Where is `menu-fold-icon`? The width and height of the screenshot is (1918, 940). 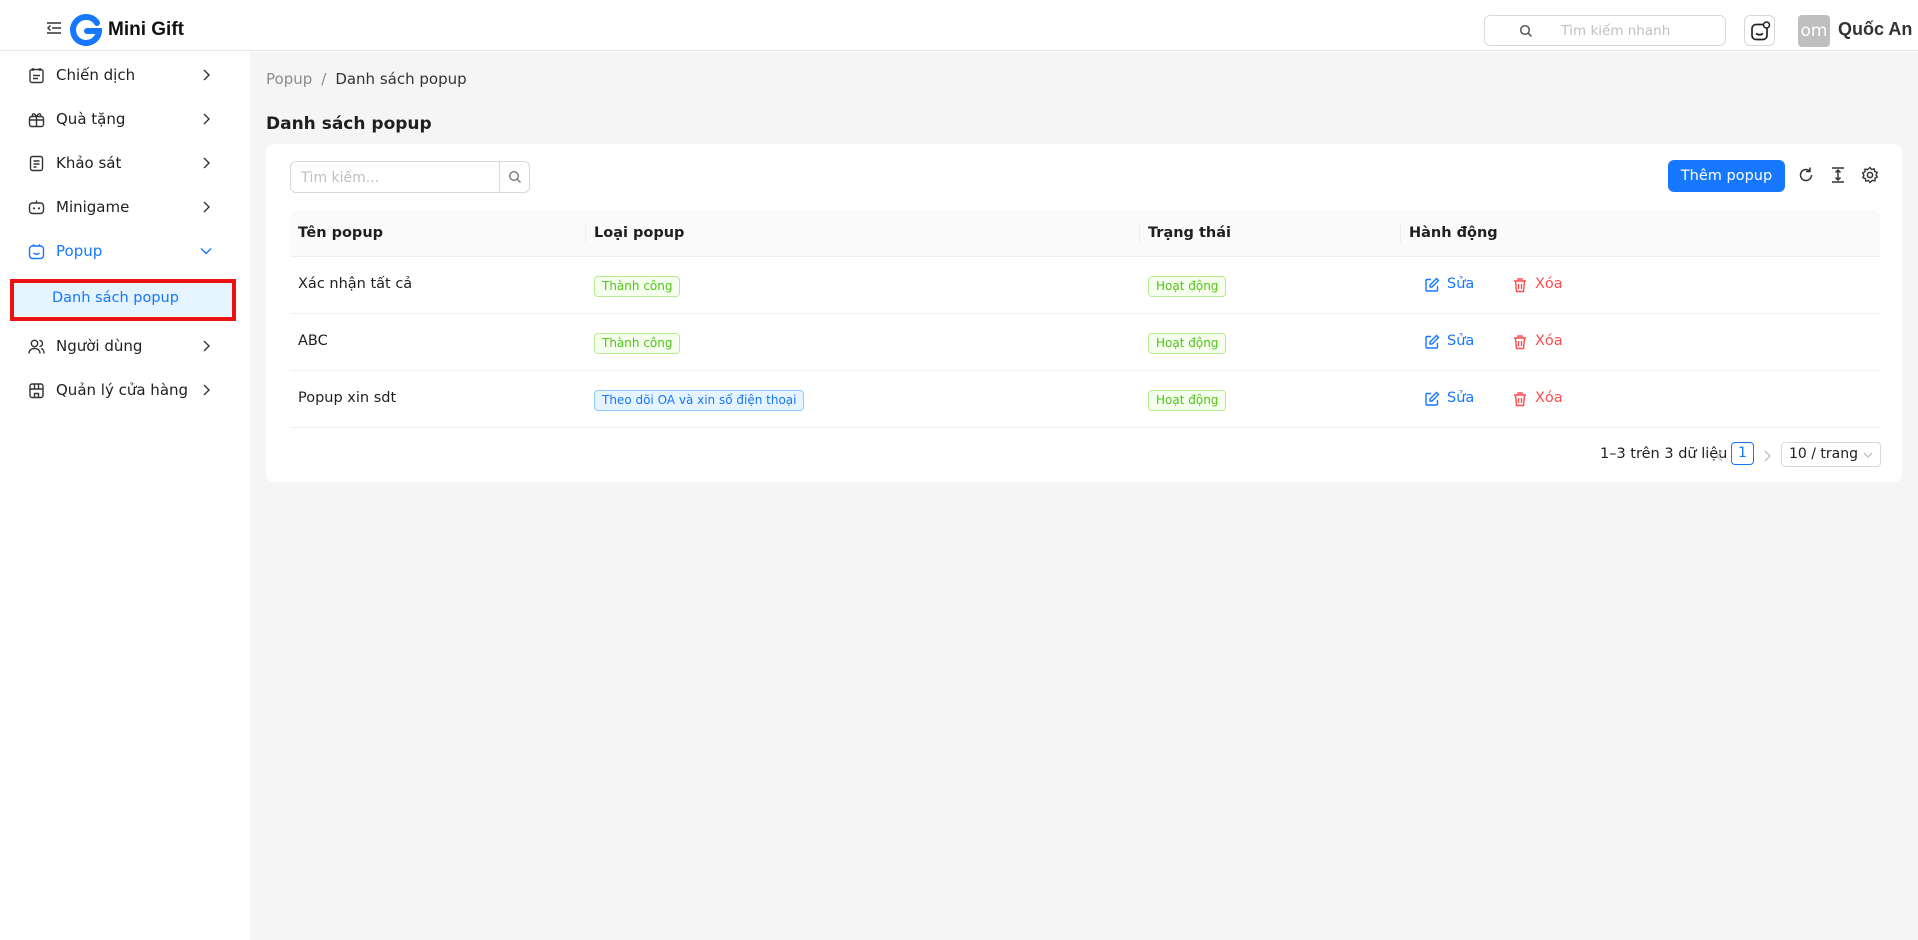
menu-fold-icon is located at coordinates (54, 28).